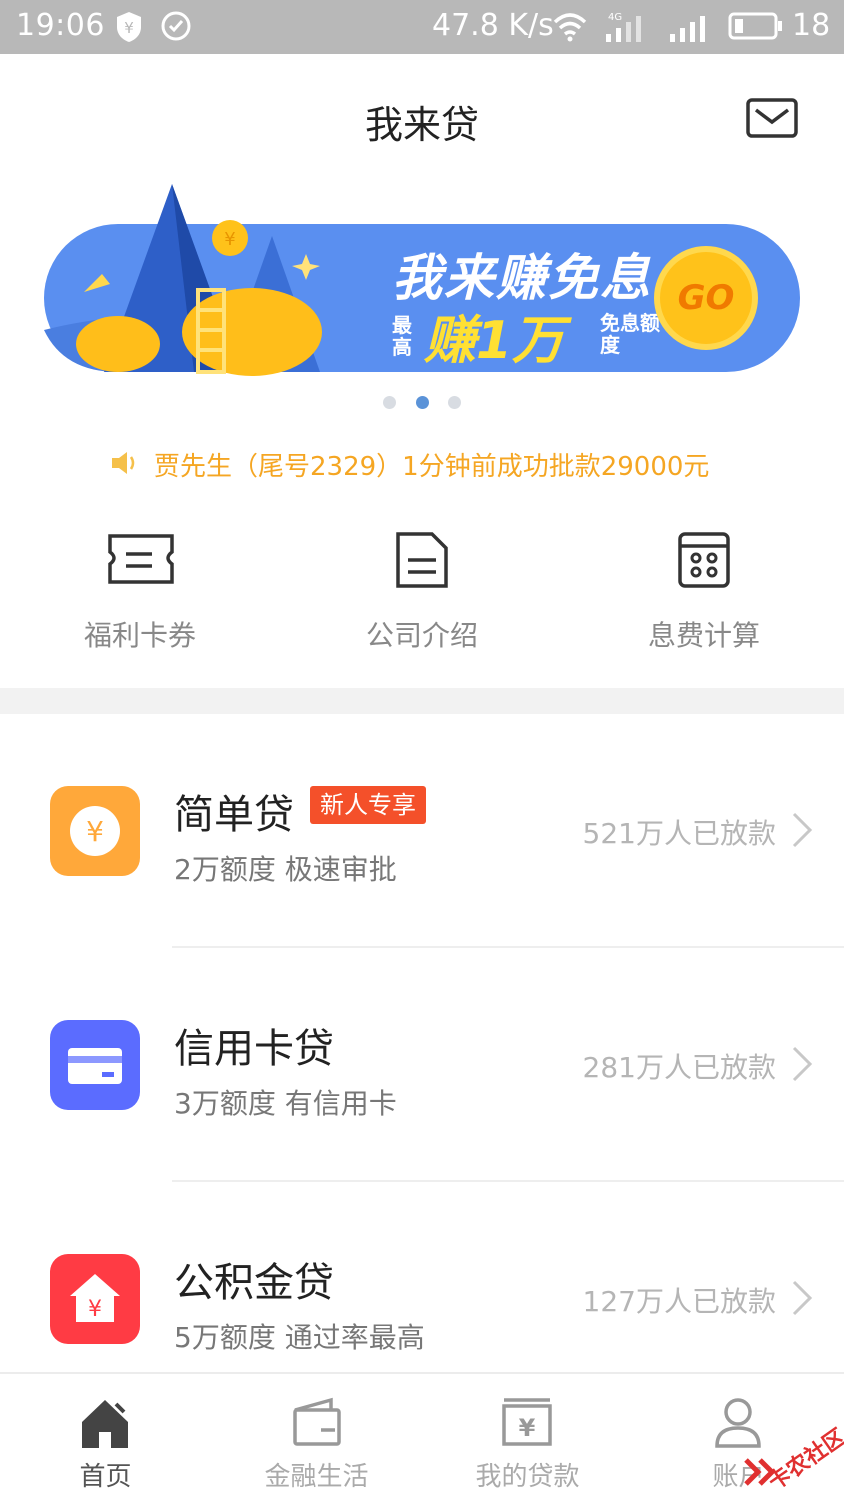 The height and width of the screenshot is (1502, 844). What do you see at coordinates (527, 1477) in the screenshot?
I see `tab-label: 我的贷款` at bounding box center [527, 1477].